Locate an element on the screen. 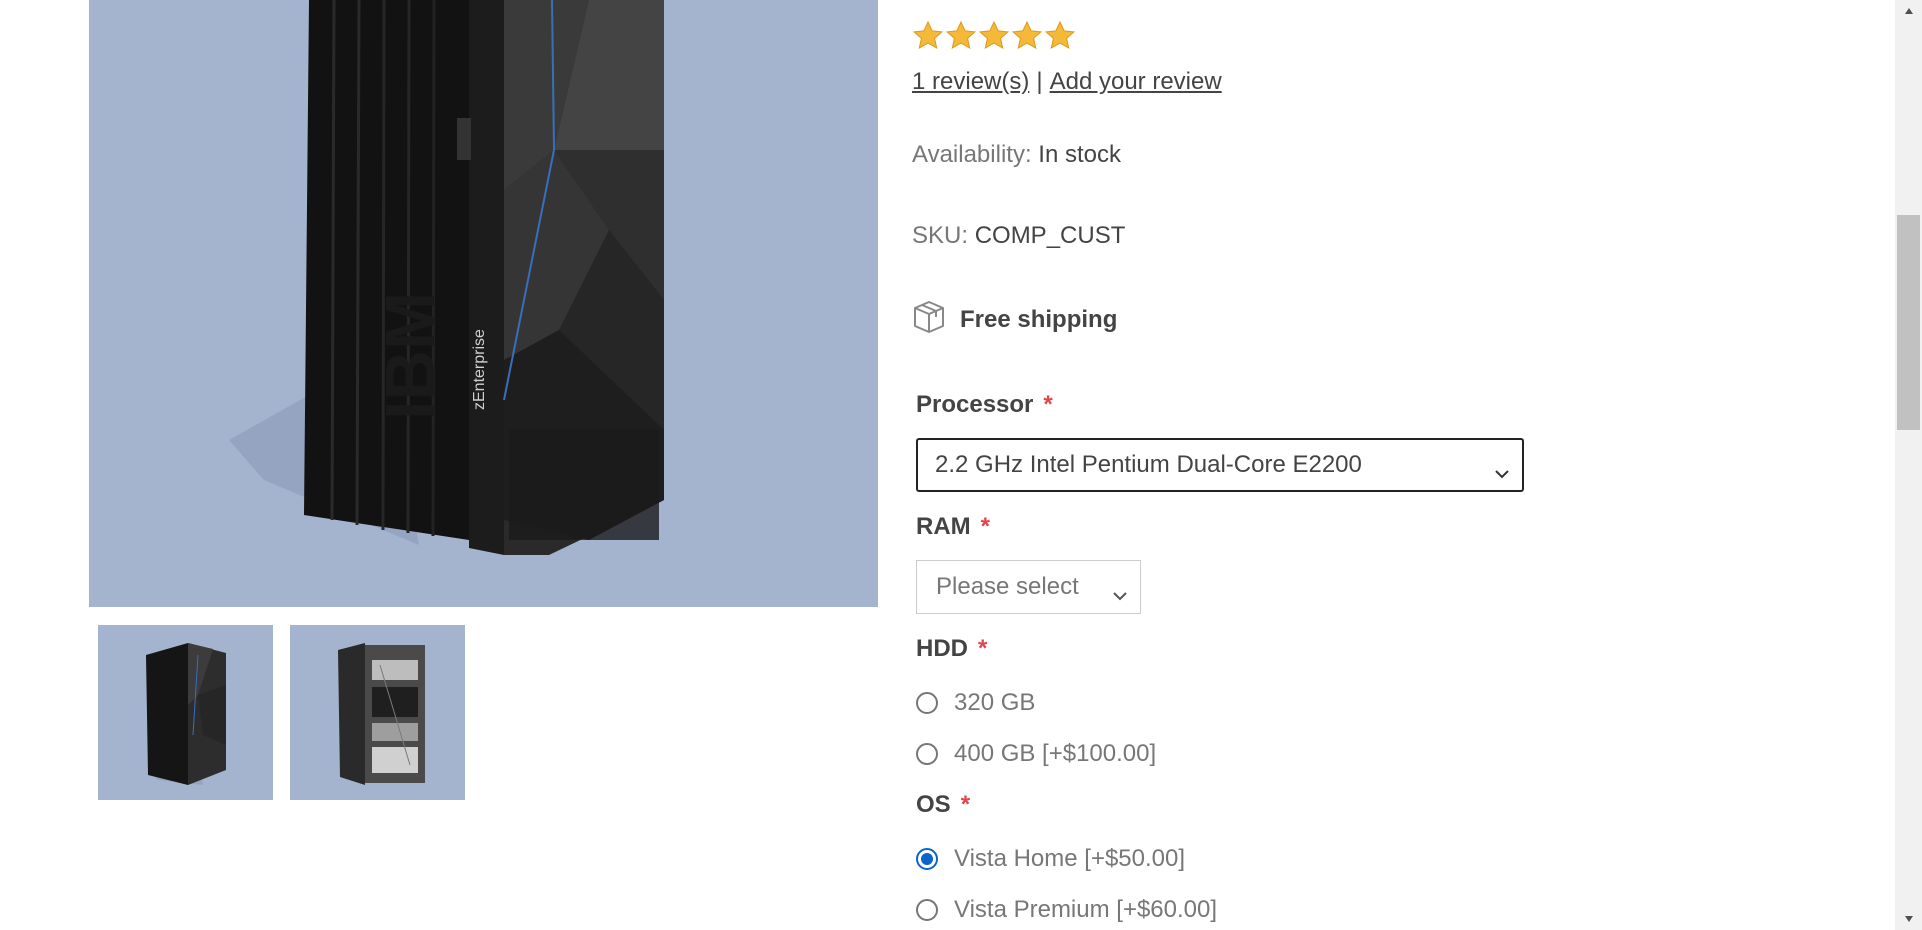  ram-select: Please select is located at coordinates (1028, 587).